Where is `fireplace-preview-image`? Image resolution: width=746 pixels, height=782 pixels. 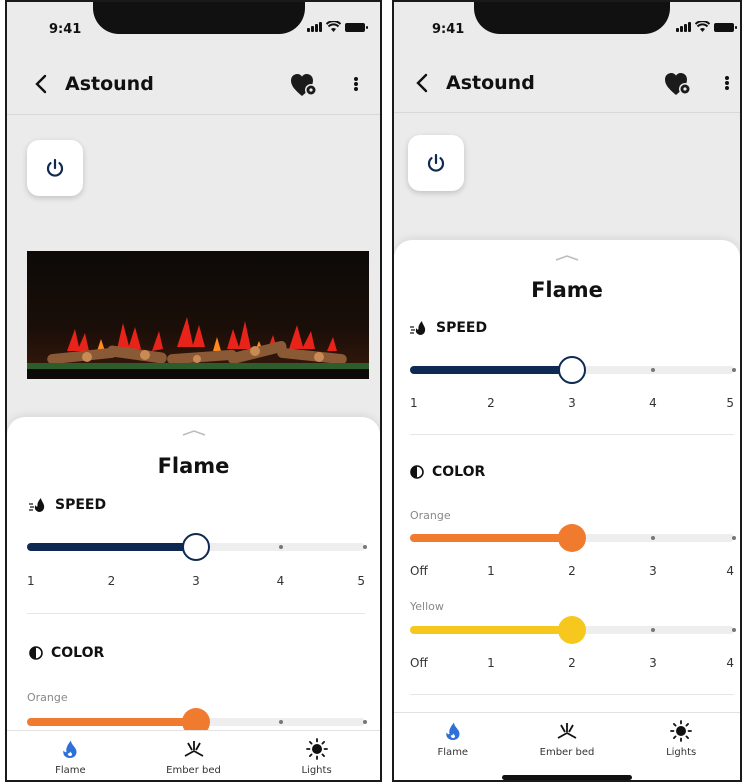
fireplace-preview-image is located at coordinates (198, 315).